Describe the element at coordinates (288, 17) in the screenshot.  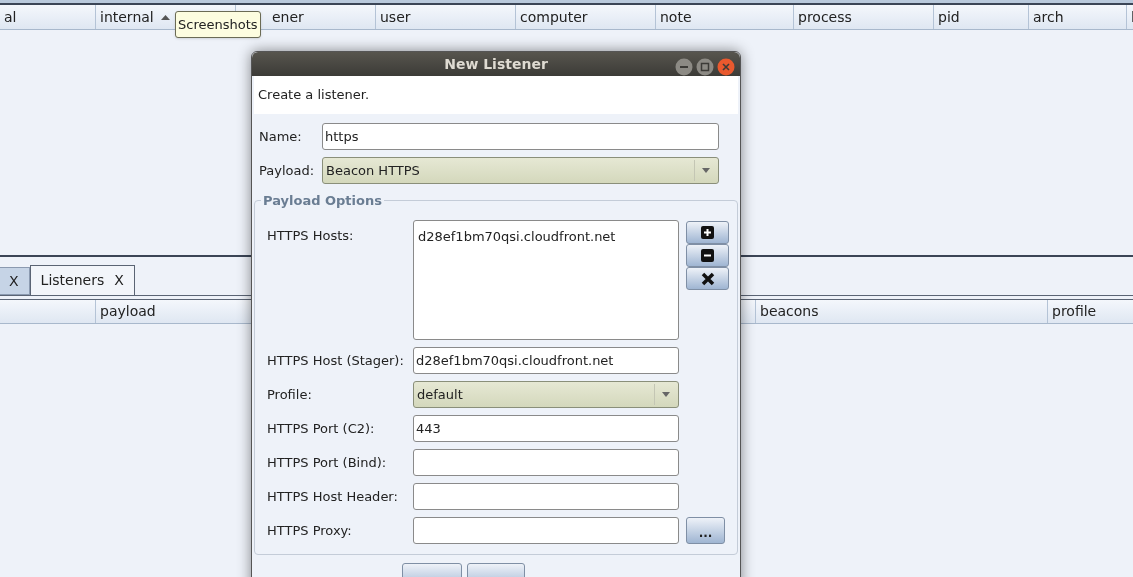
I see `column-header: ener` at that location.